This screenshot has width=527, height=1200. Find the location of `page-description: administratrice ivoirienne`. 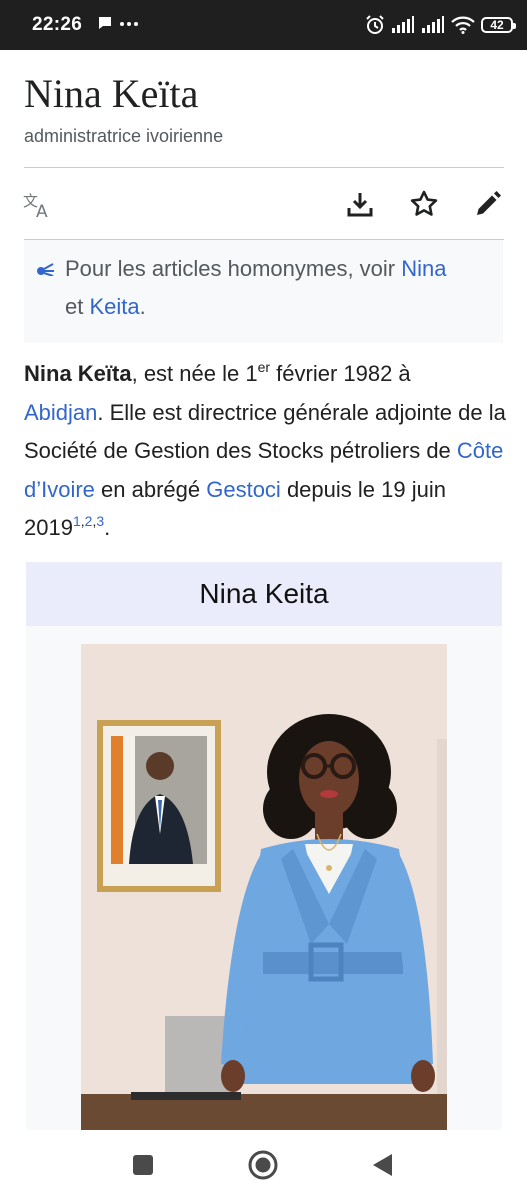

page-description: administratrice ivoirienne is located at coordinates (124, 136).